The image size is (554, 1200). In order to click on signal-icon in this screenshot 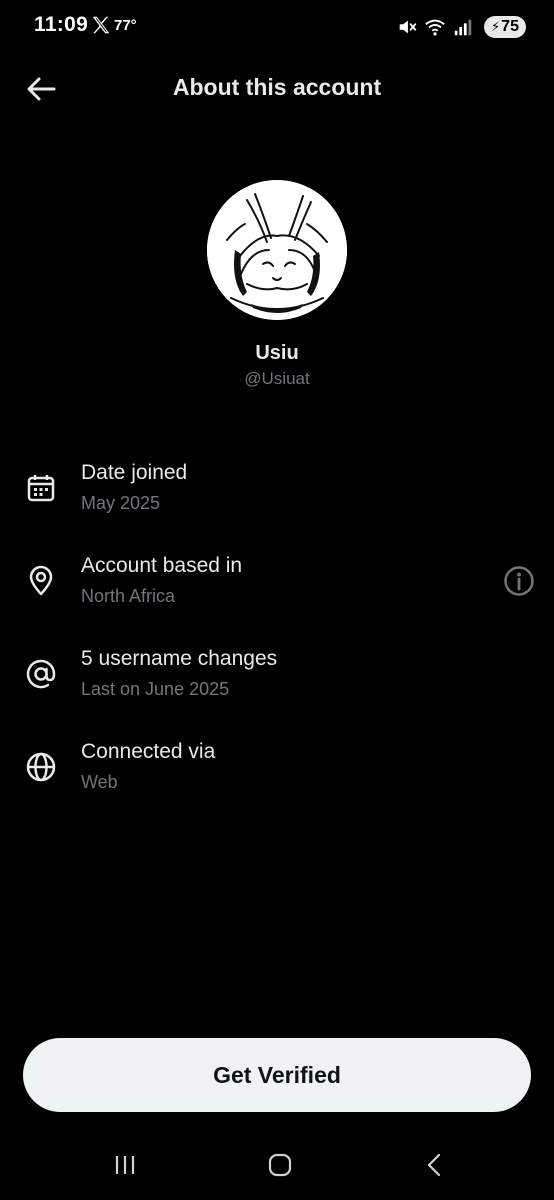, I will do `click(463, 27)`.